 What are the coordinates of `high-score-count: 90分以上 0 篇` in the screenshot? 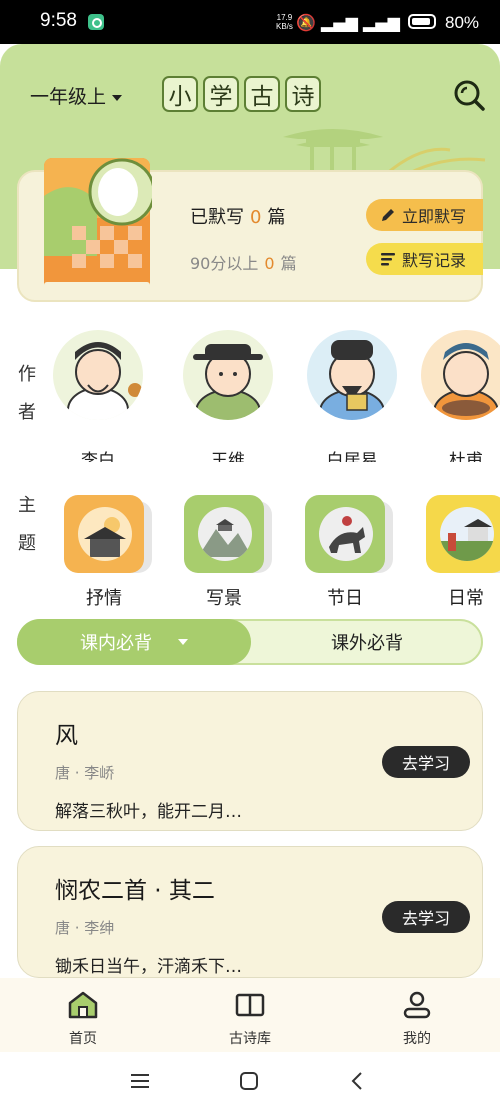 It's located at (243, 262).